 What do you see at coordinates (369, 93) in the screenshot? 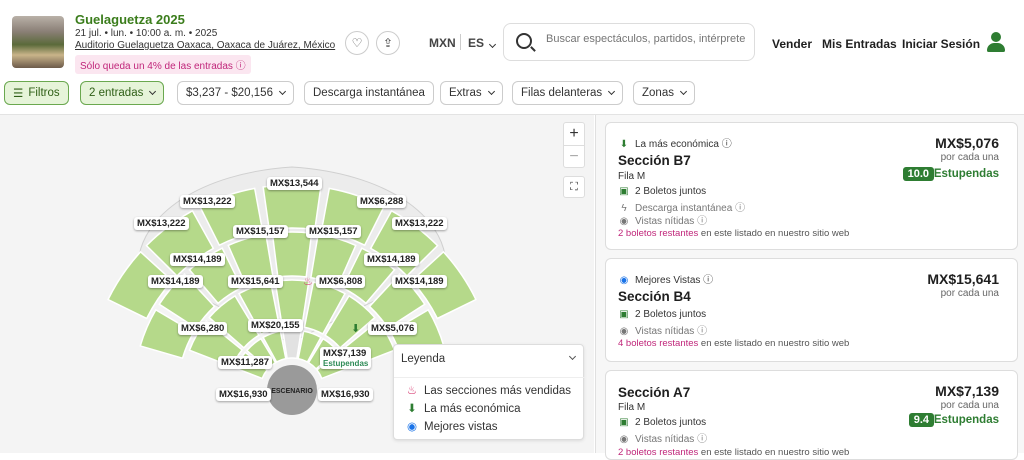
I see `instant-download-toggle: Descarga instantánea` at bounding box center [369, 93].